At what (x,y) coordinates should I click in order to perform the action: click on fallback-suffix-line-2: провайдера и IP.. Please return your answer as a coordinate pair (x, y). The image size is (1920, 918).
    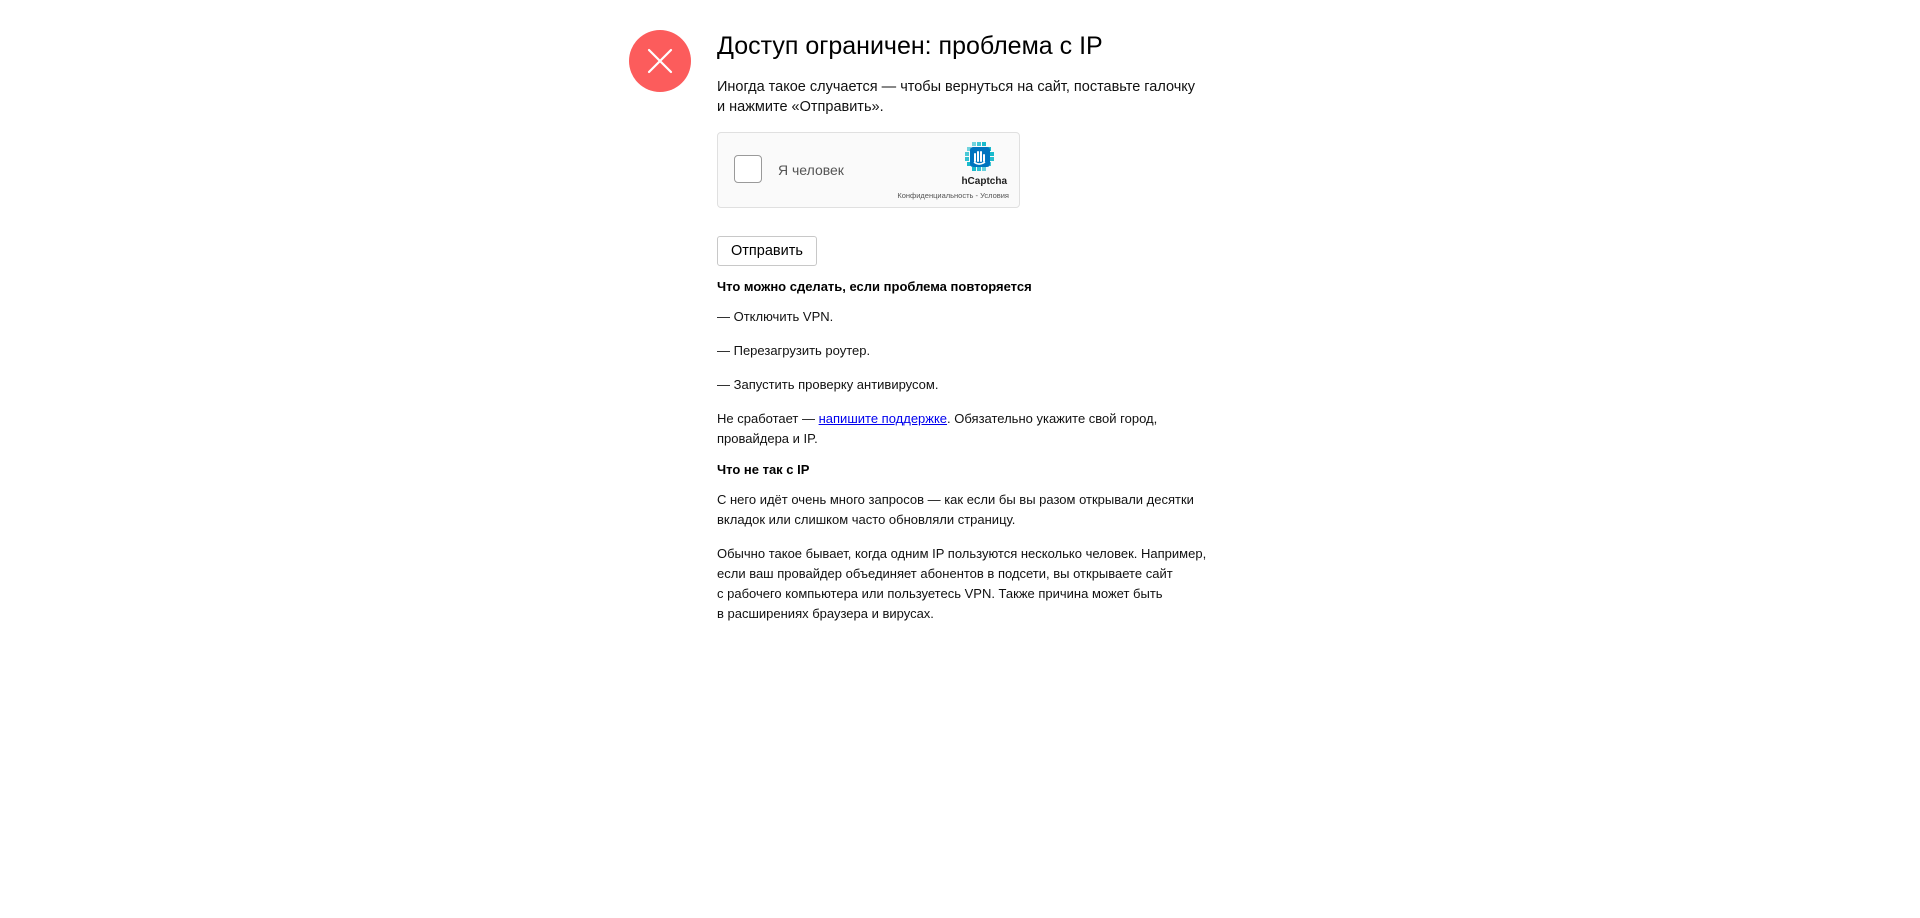
    Looking at the image, I should click on (767, 438).